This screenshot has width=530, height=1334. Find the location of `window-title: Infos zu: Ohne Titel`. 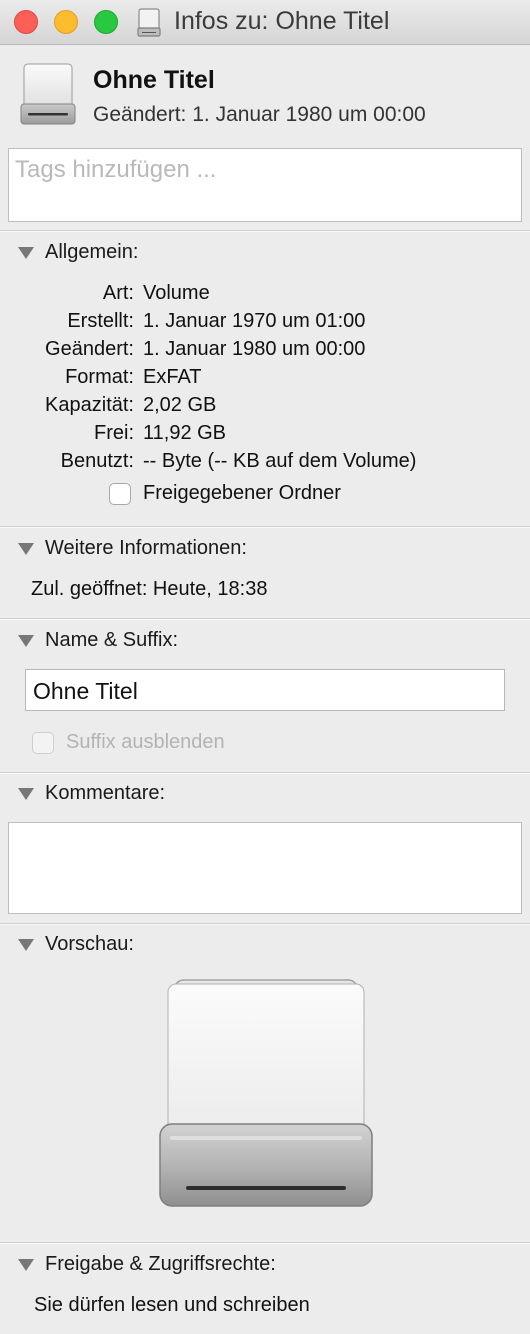

window-title: Infos zu: Ohne Titel is located at coordinates (282, 21).